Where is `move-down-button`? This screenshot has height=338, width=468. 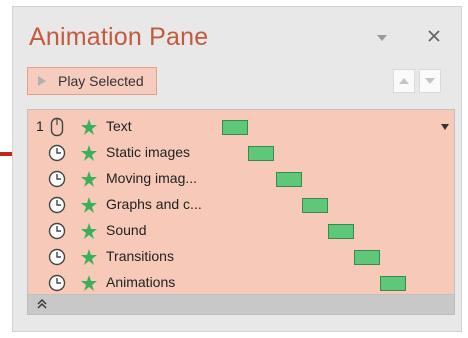 move-down-button is located at coordinates (430, 81).